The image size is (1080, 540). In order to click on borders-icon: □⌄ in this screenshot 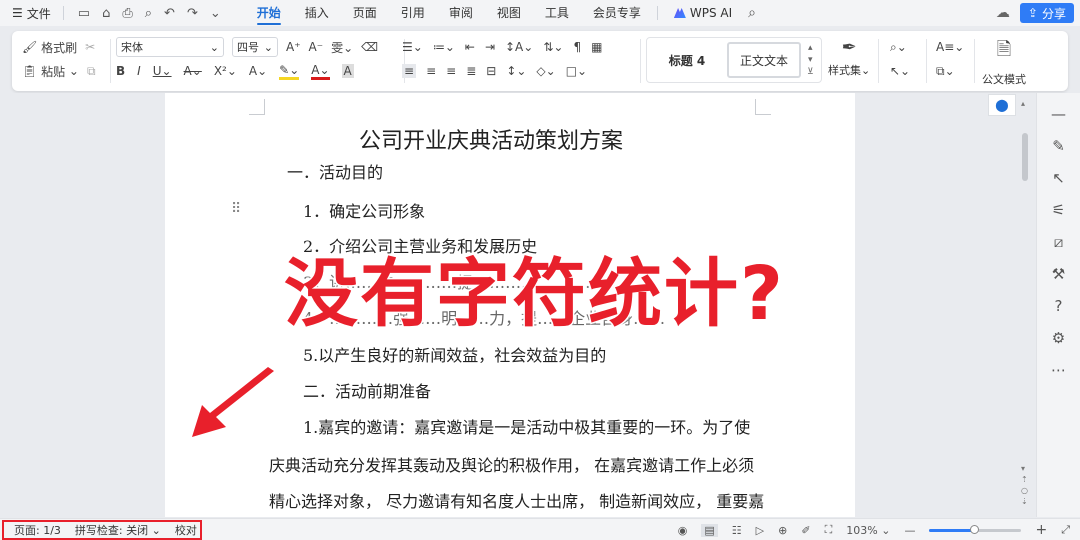, I will do `click(576, 71)`.